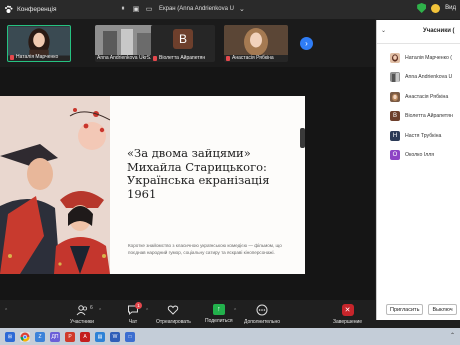 This screenshot has width=460, height=345. What do you see at coordinates (429, 77) in the screenshot?
I see `participant-name: Anna Andrienkova U` at bounding box center [429, 77].